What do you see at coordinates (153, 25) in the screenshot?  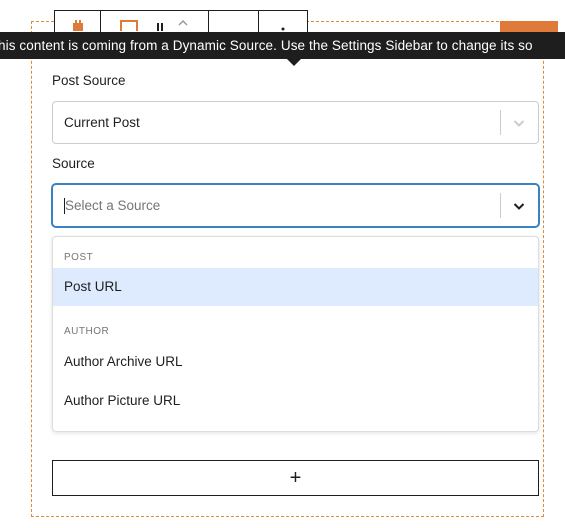 I see `image-icon` at bounding box center [153, 25].